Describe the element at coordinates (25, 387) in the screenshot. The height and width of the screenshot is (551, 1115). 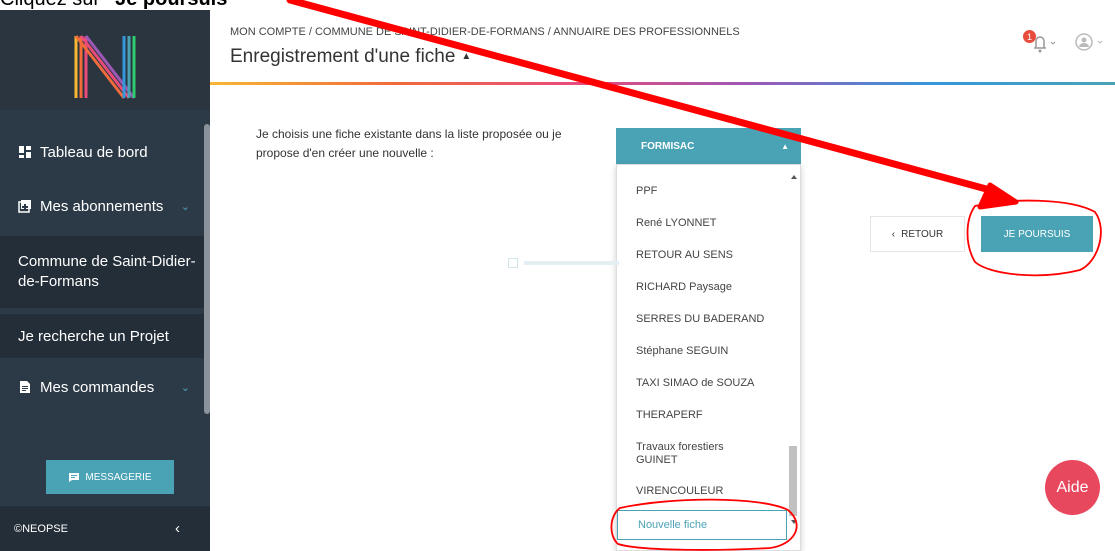
I see `document-icon` at that location.